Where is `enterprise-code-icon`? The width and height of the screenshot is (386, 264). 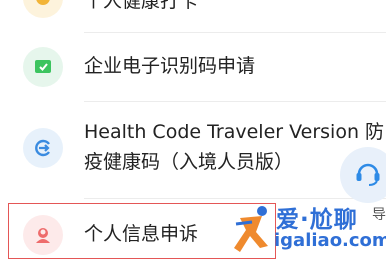 enterprise-code-icon is located at coordinates (43, 67).